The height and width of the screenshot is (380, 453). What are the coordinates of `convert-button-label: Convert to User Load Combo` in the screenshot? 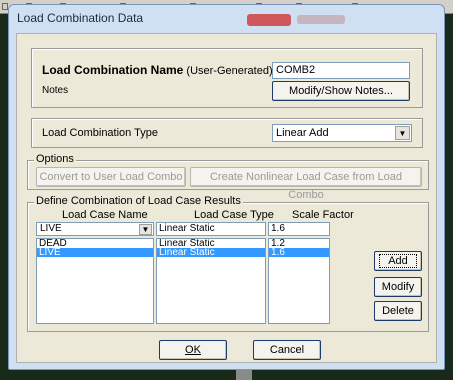 It's located at (111, 177).